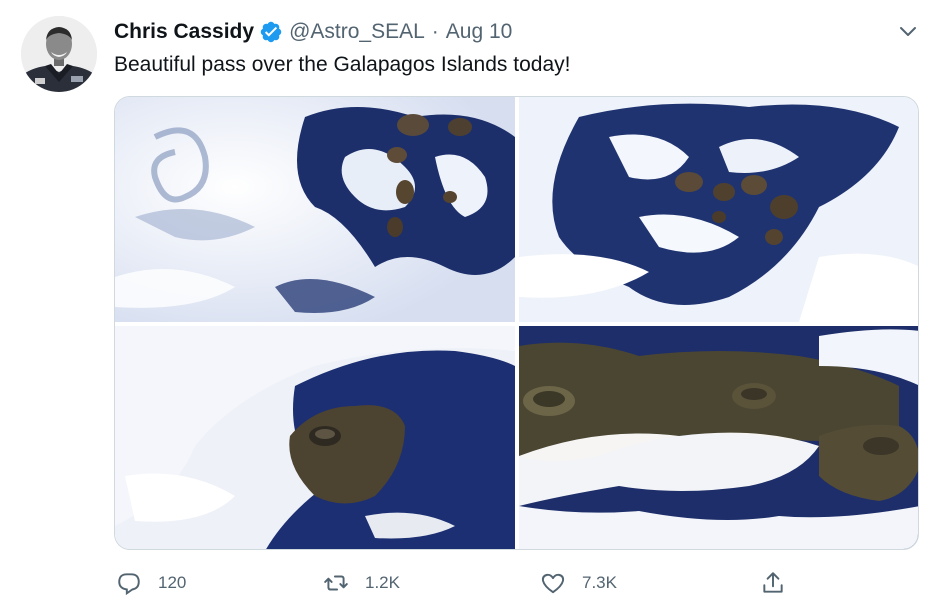 This screenshot has width=941, height=609. What do you see at coordinates (578, 583) in the screenshot?
I see `like-button: 7.3K` at bounding box center [578, 583].